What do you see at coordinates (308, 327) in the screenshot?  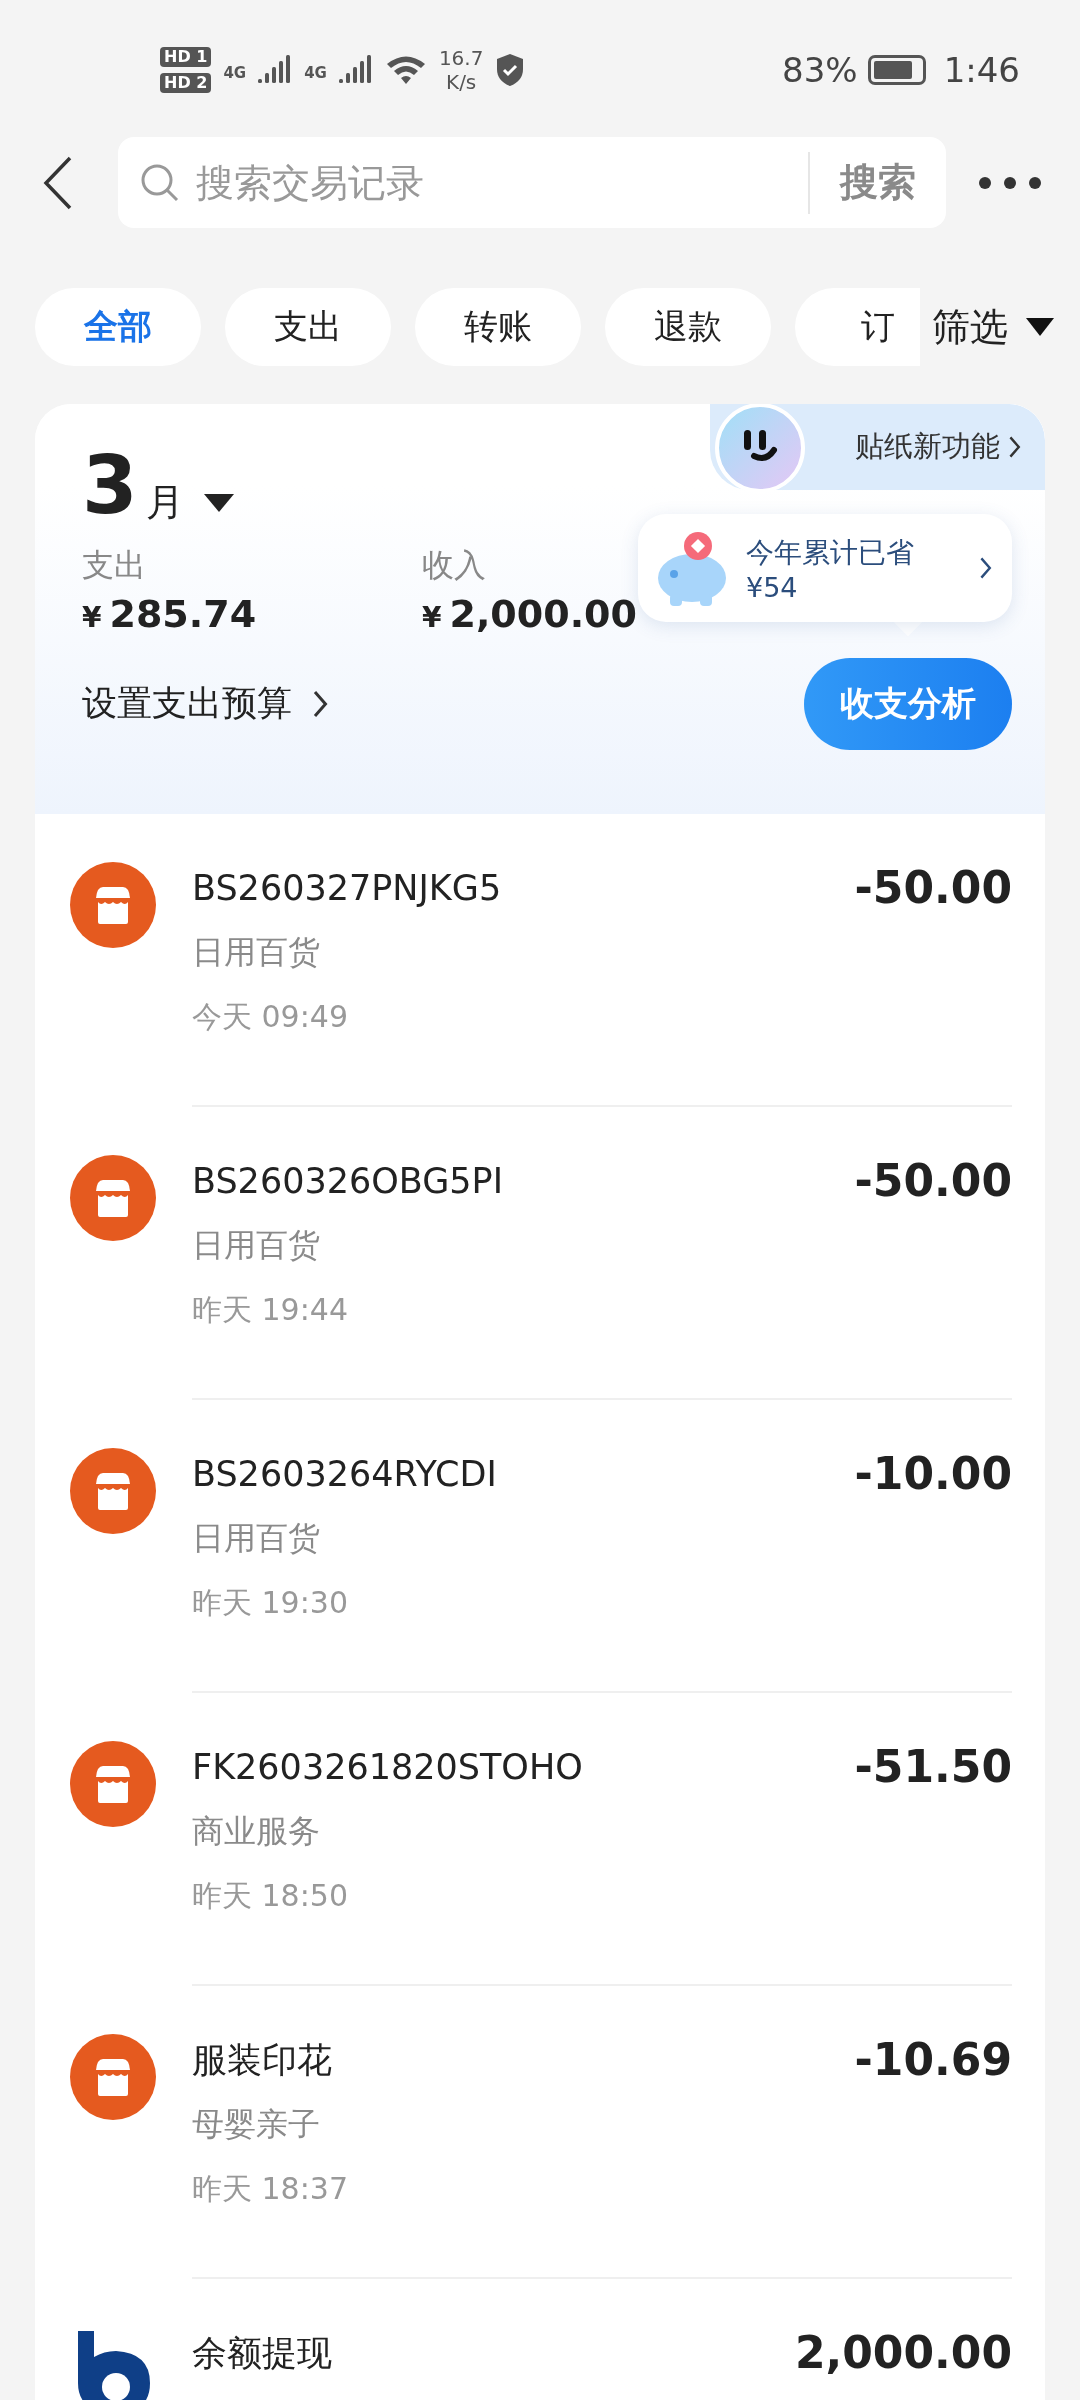 I see `filter-chip: 支出` at bounding box center [308, 327].